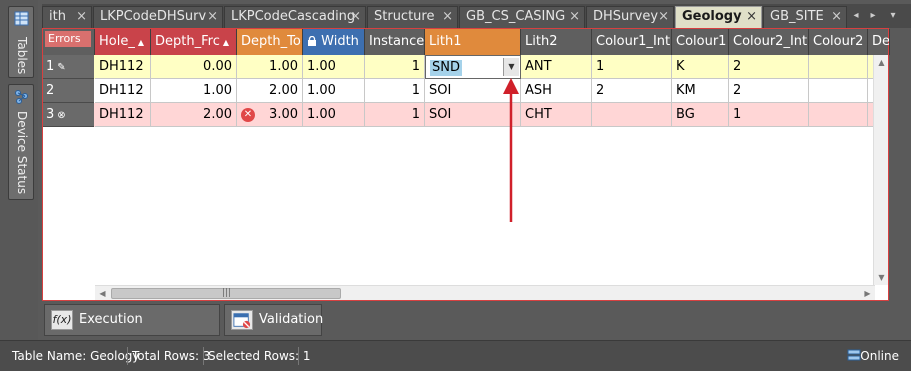 This screenshot has width=911, height=371. Describe the element at coordinates (68, 115) in the screenshot. I see `row-header: 3 ⊗` at that location.